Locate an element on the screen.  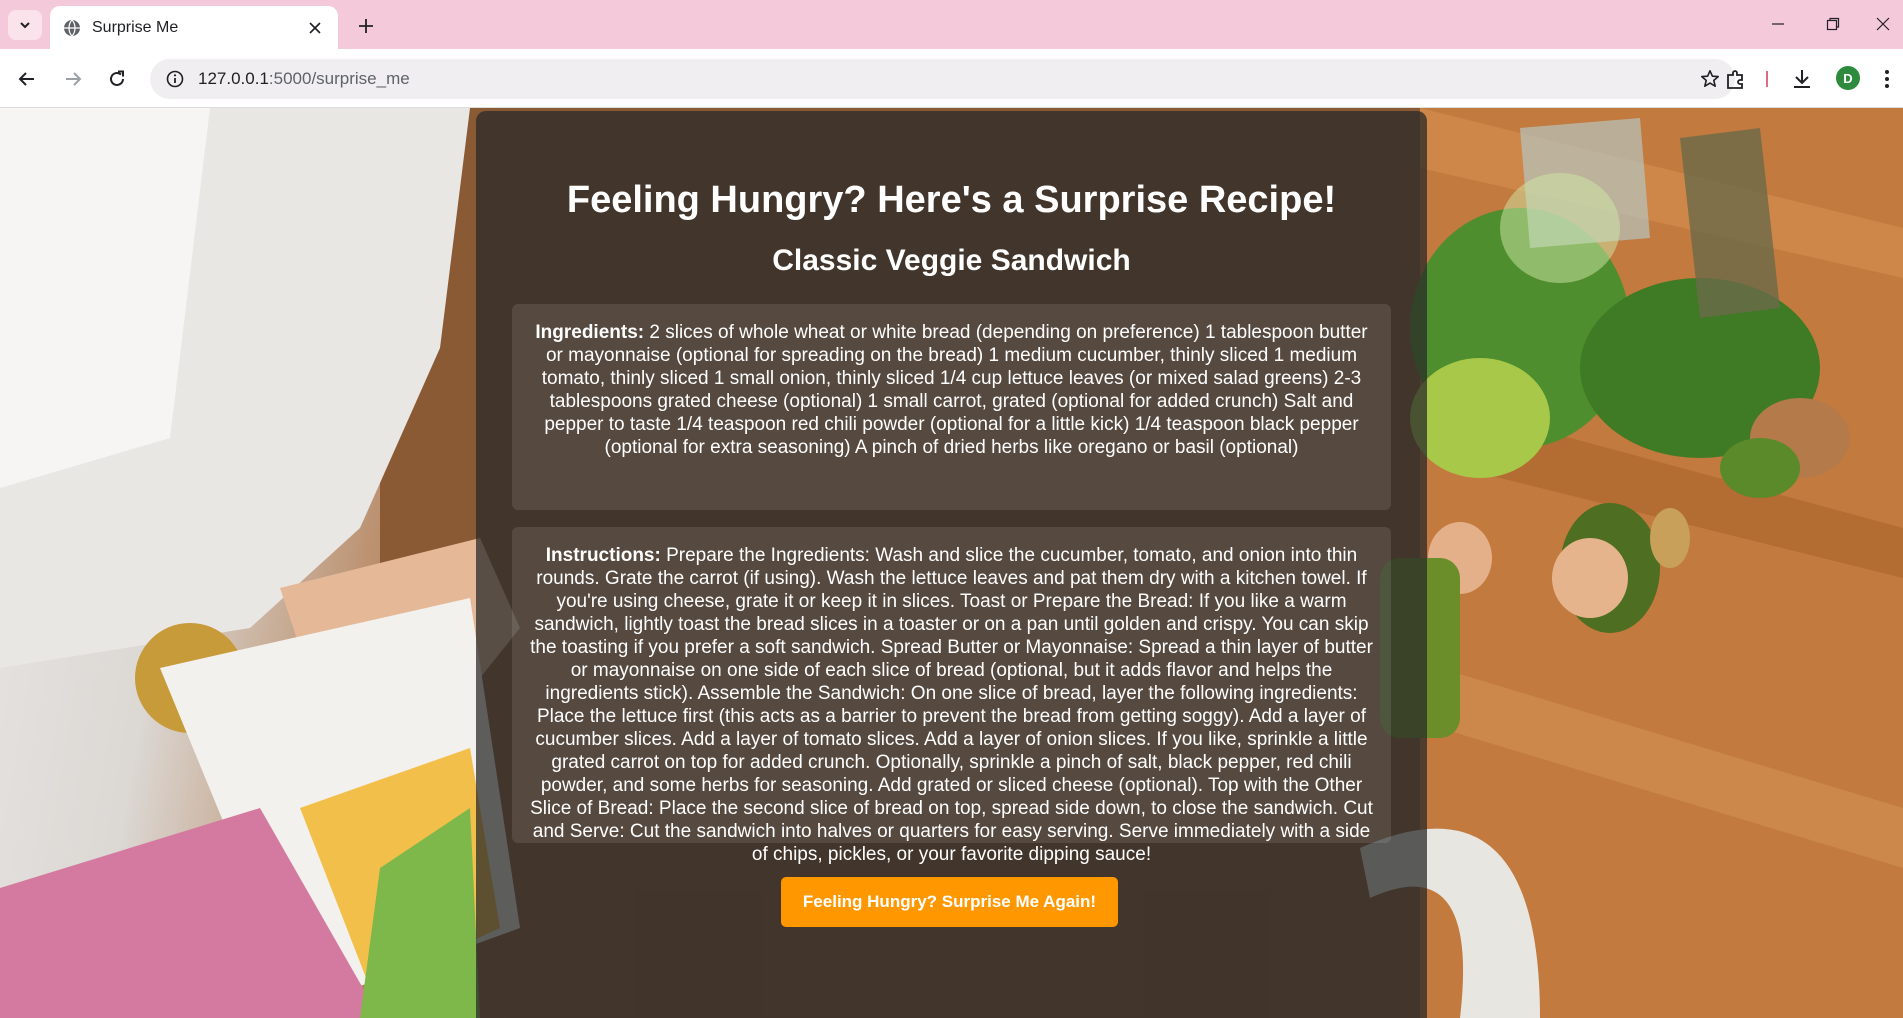
plus-icon is located at coordinates (366, 26).